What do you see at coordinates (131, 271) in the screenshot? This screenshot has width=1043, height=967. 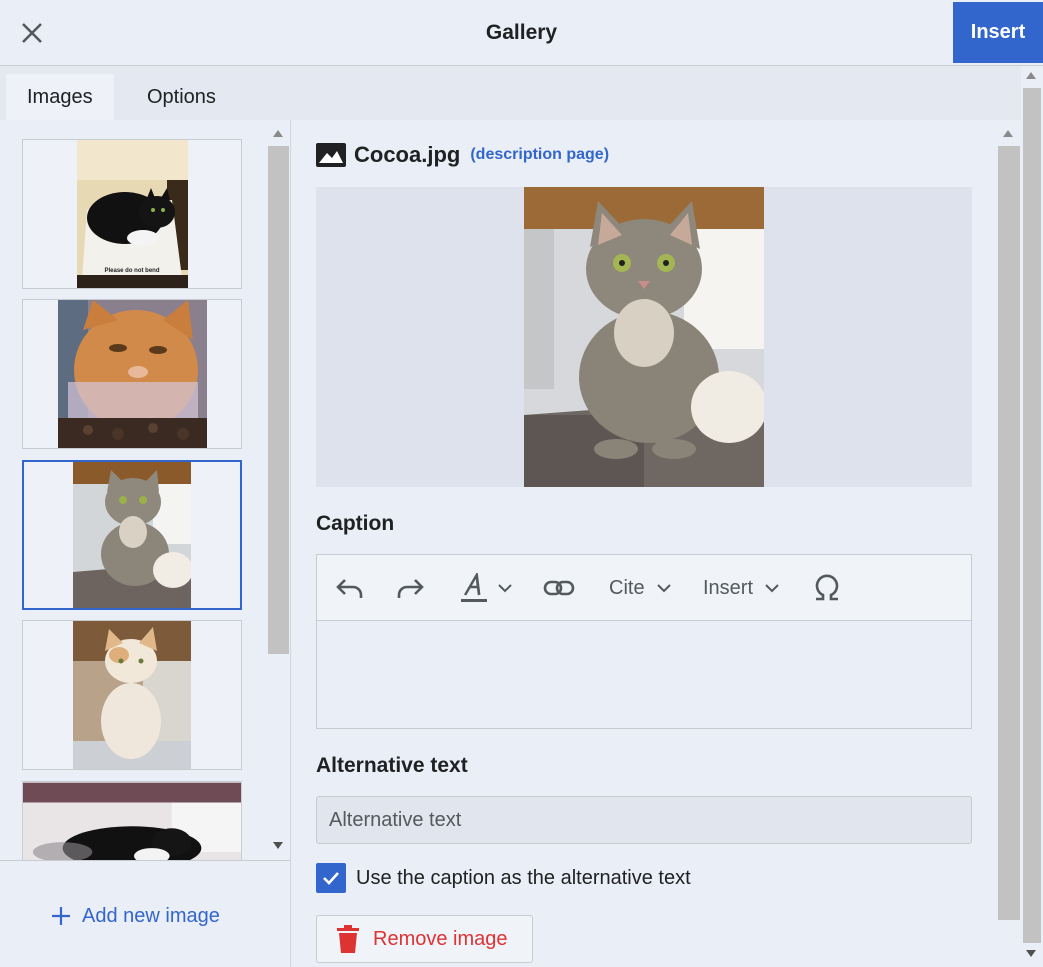 I see `thumbnail-caption-text: Please do not bend` at bounding box center [131, 271].